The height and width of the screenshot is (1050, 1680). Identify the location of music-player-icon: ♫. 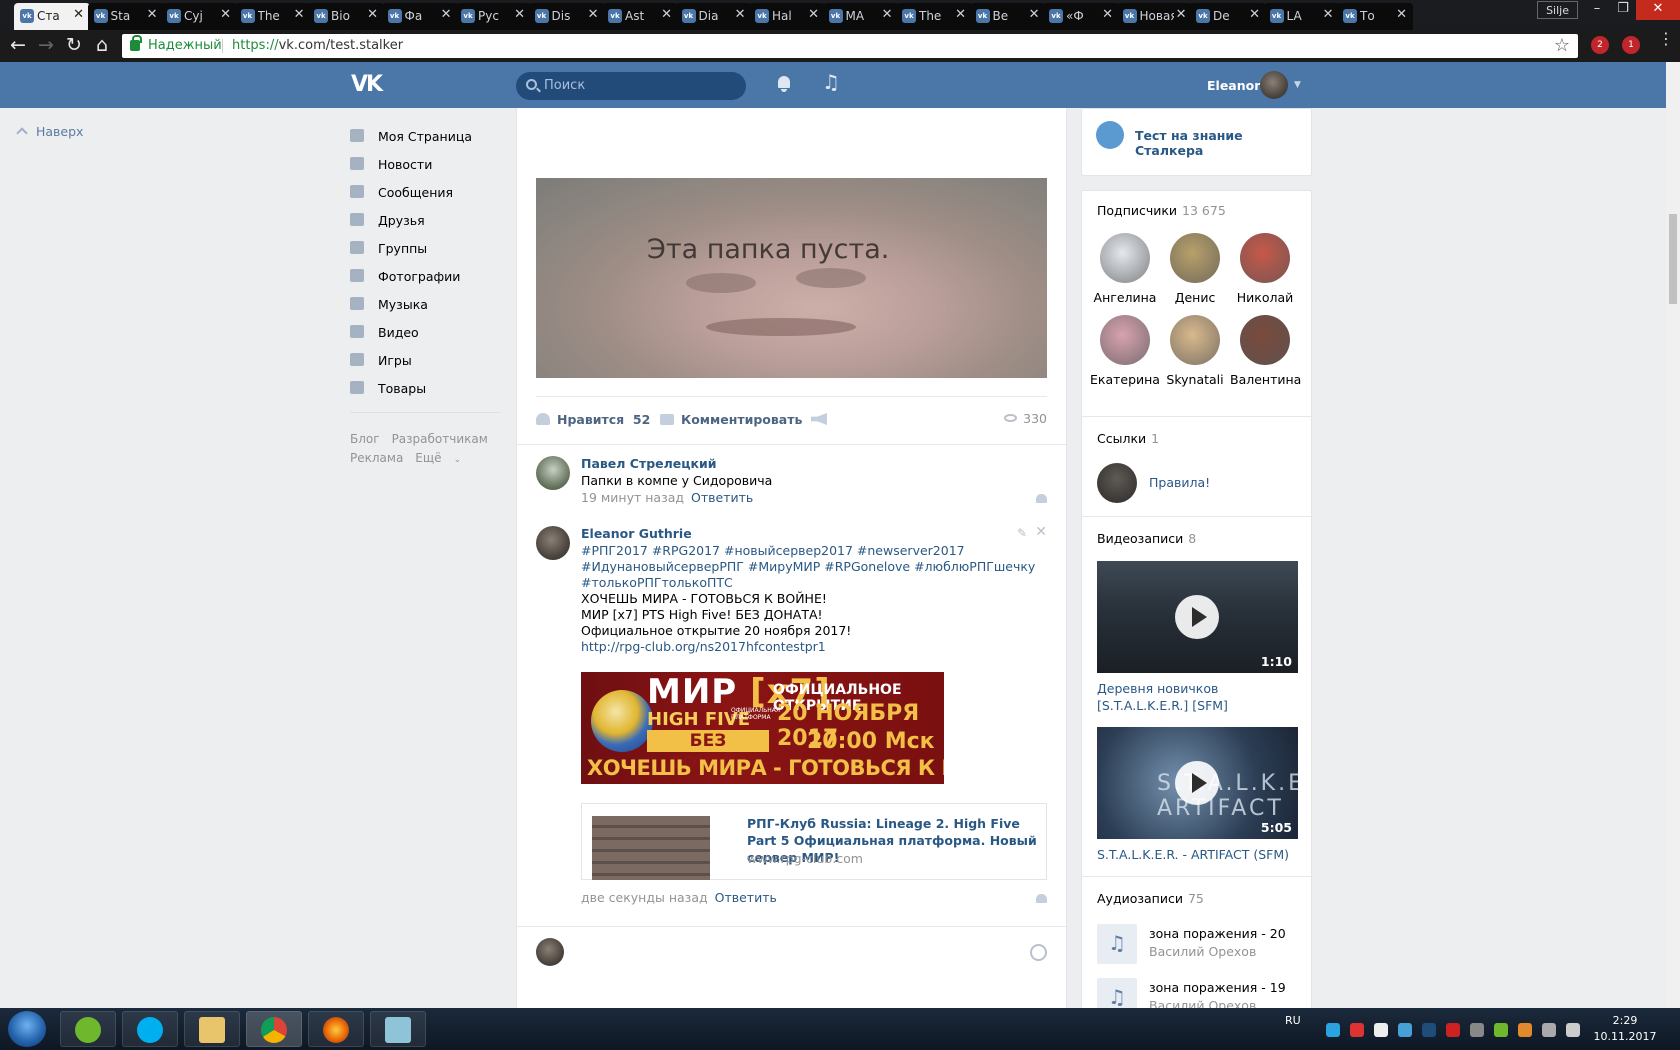
(831, 82).